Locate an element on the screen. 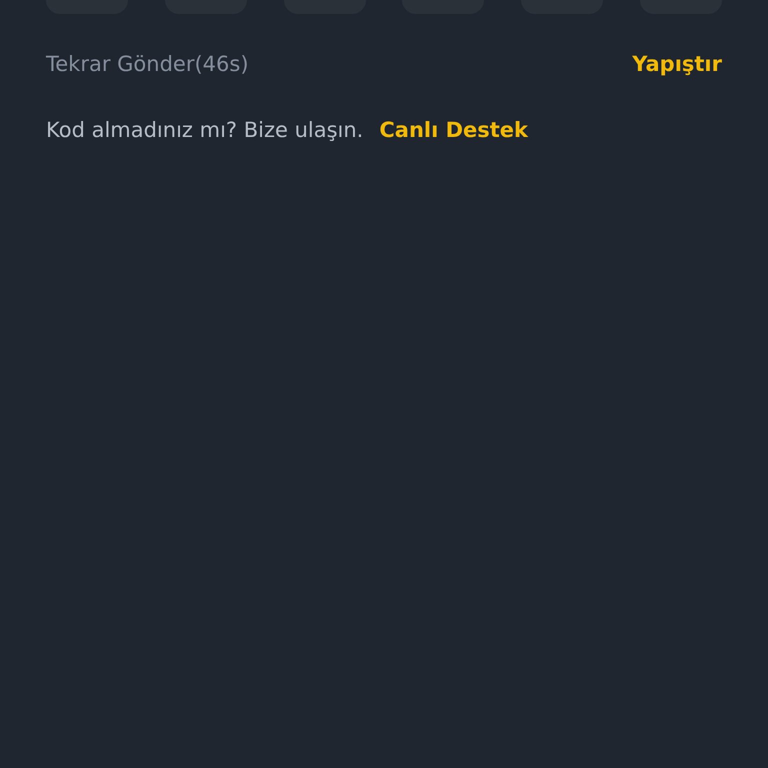 The image size is (768, 768). live-support-link: Canlı Destek is located at coordinates (453, 130).